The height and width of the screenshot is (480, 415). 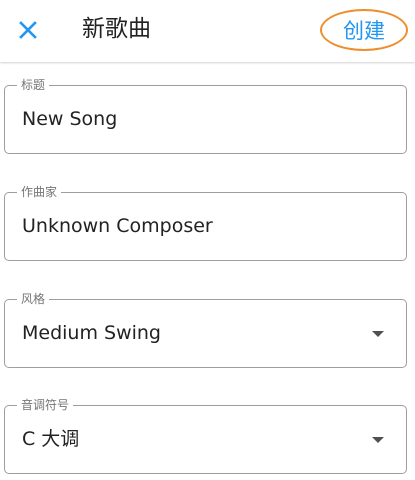 I want to click on close-button, so click(x=28, y=30).